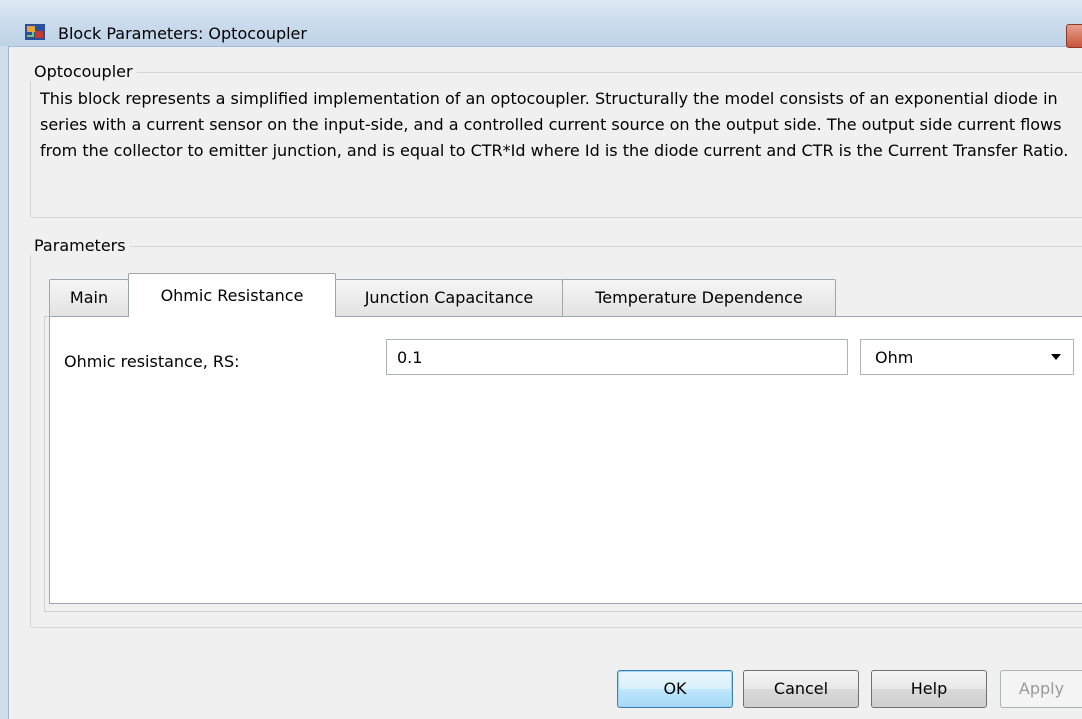 This screenshot has width=1082, height=719. Describe the element at coordinates (89, 297) in the screenshot. I see `tab-main: Main` at that location.